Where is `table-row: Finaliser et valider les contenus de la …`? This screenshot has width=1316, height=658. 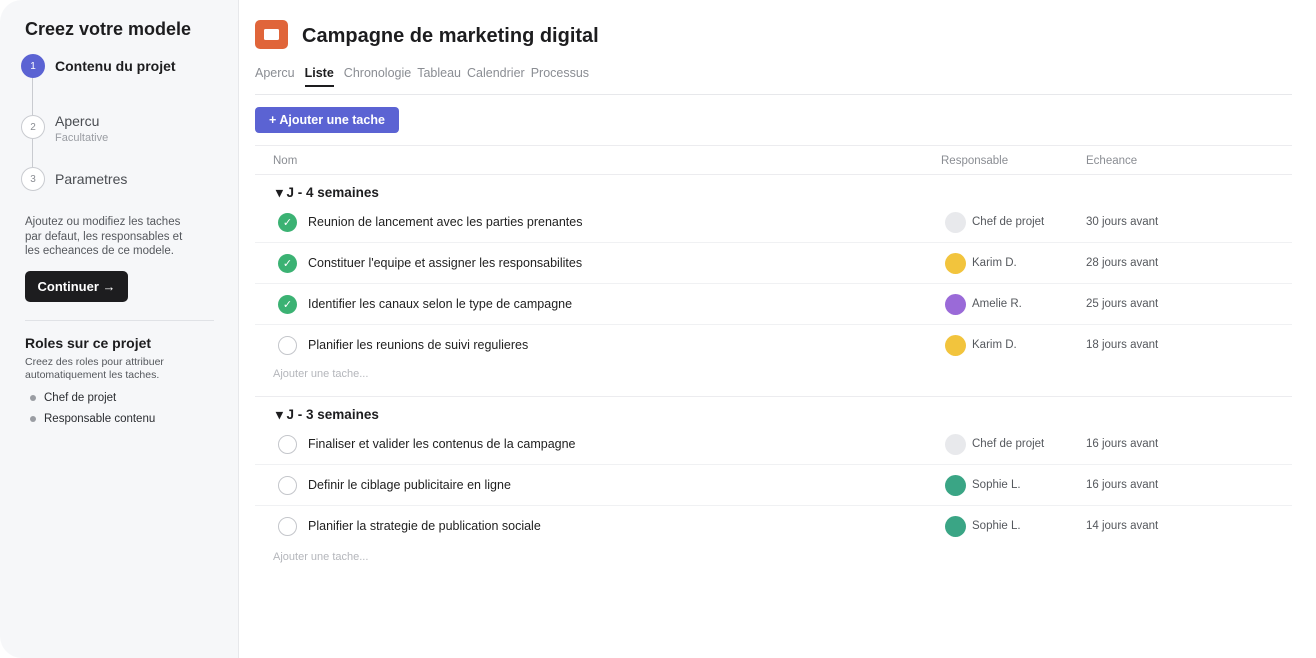
table-row: Finaliser et valider les contenus de la … is located at coordinates (773, 444).